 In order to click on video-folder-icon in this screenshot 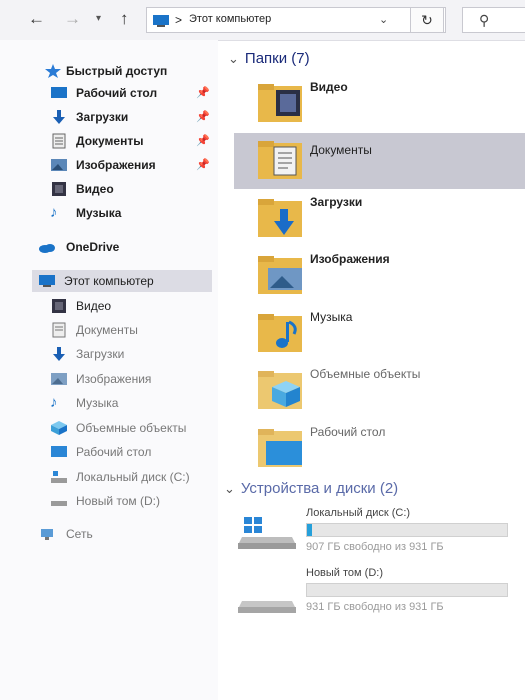, I will do `click(280, 103)`.